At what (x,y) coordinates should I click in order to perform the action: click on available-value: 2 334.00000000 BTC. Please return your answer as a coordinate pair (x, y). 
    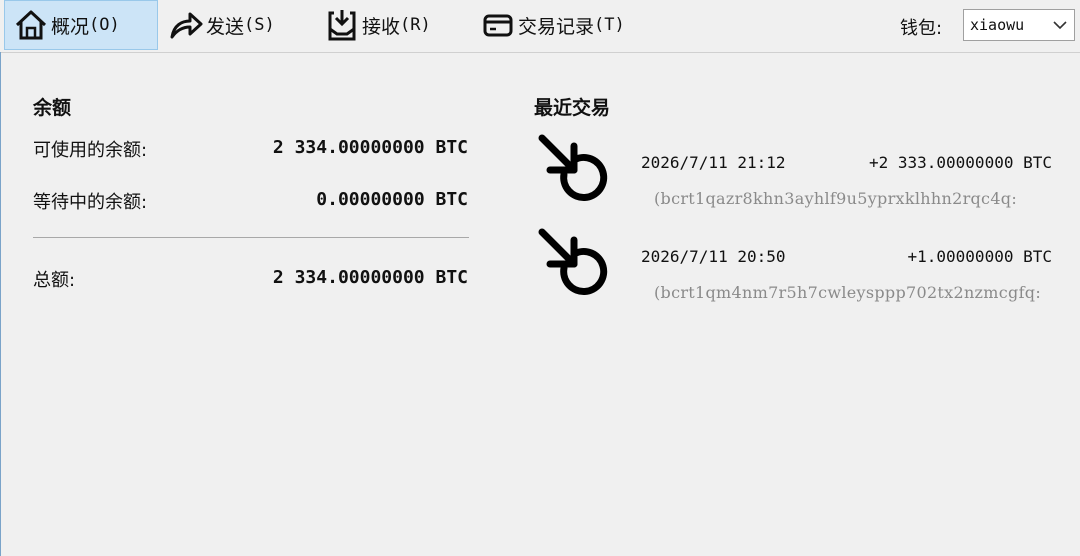
    Looking at the image, I should click on (370, 147).